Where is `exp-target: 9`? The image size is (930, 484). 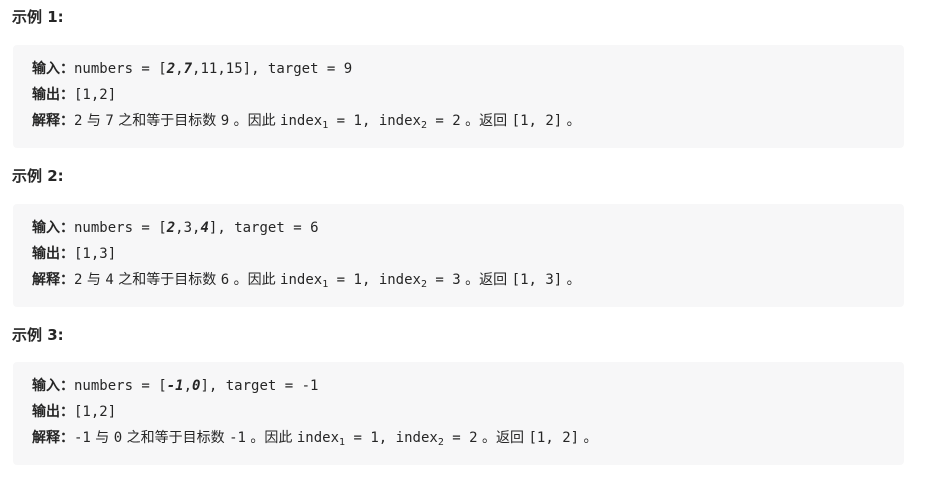 exp-target: 9 is located at coordinates (225, 121).